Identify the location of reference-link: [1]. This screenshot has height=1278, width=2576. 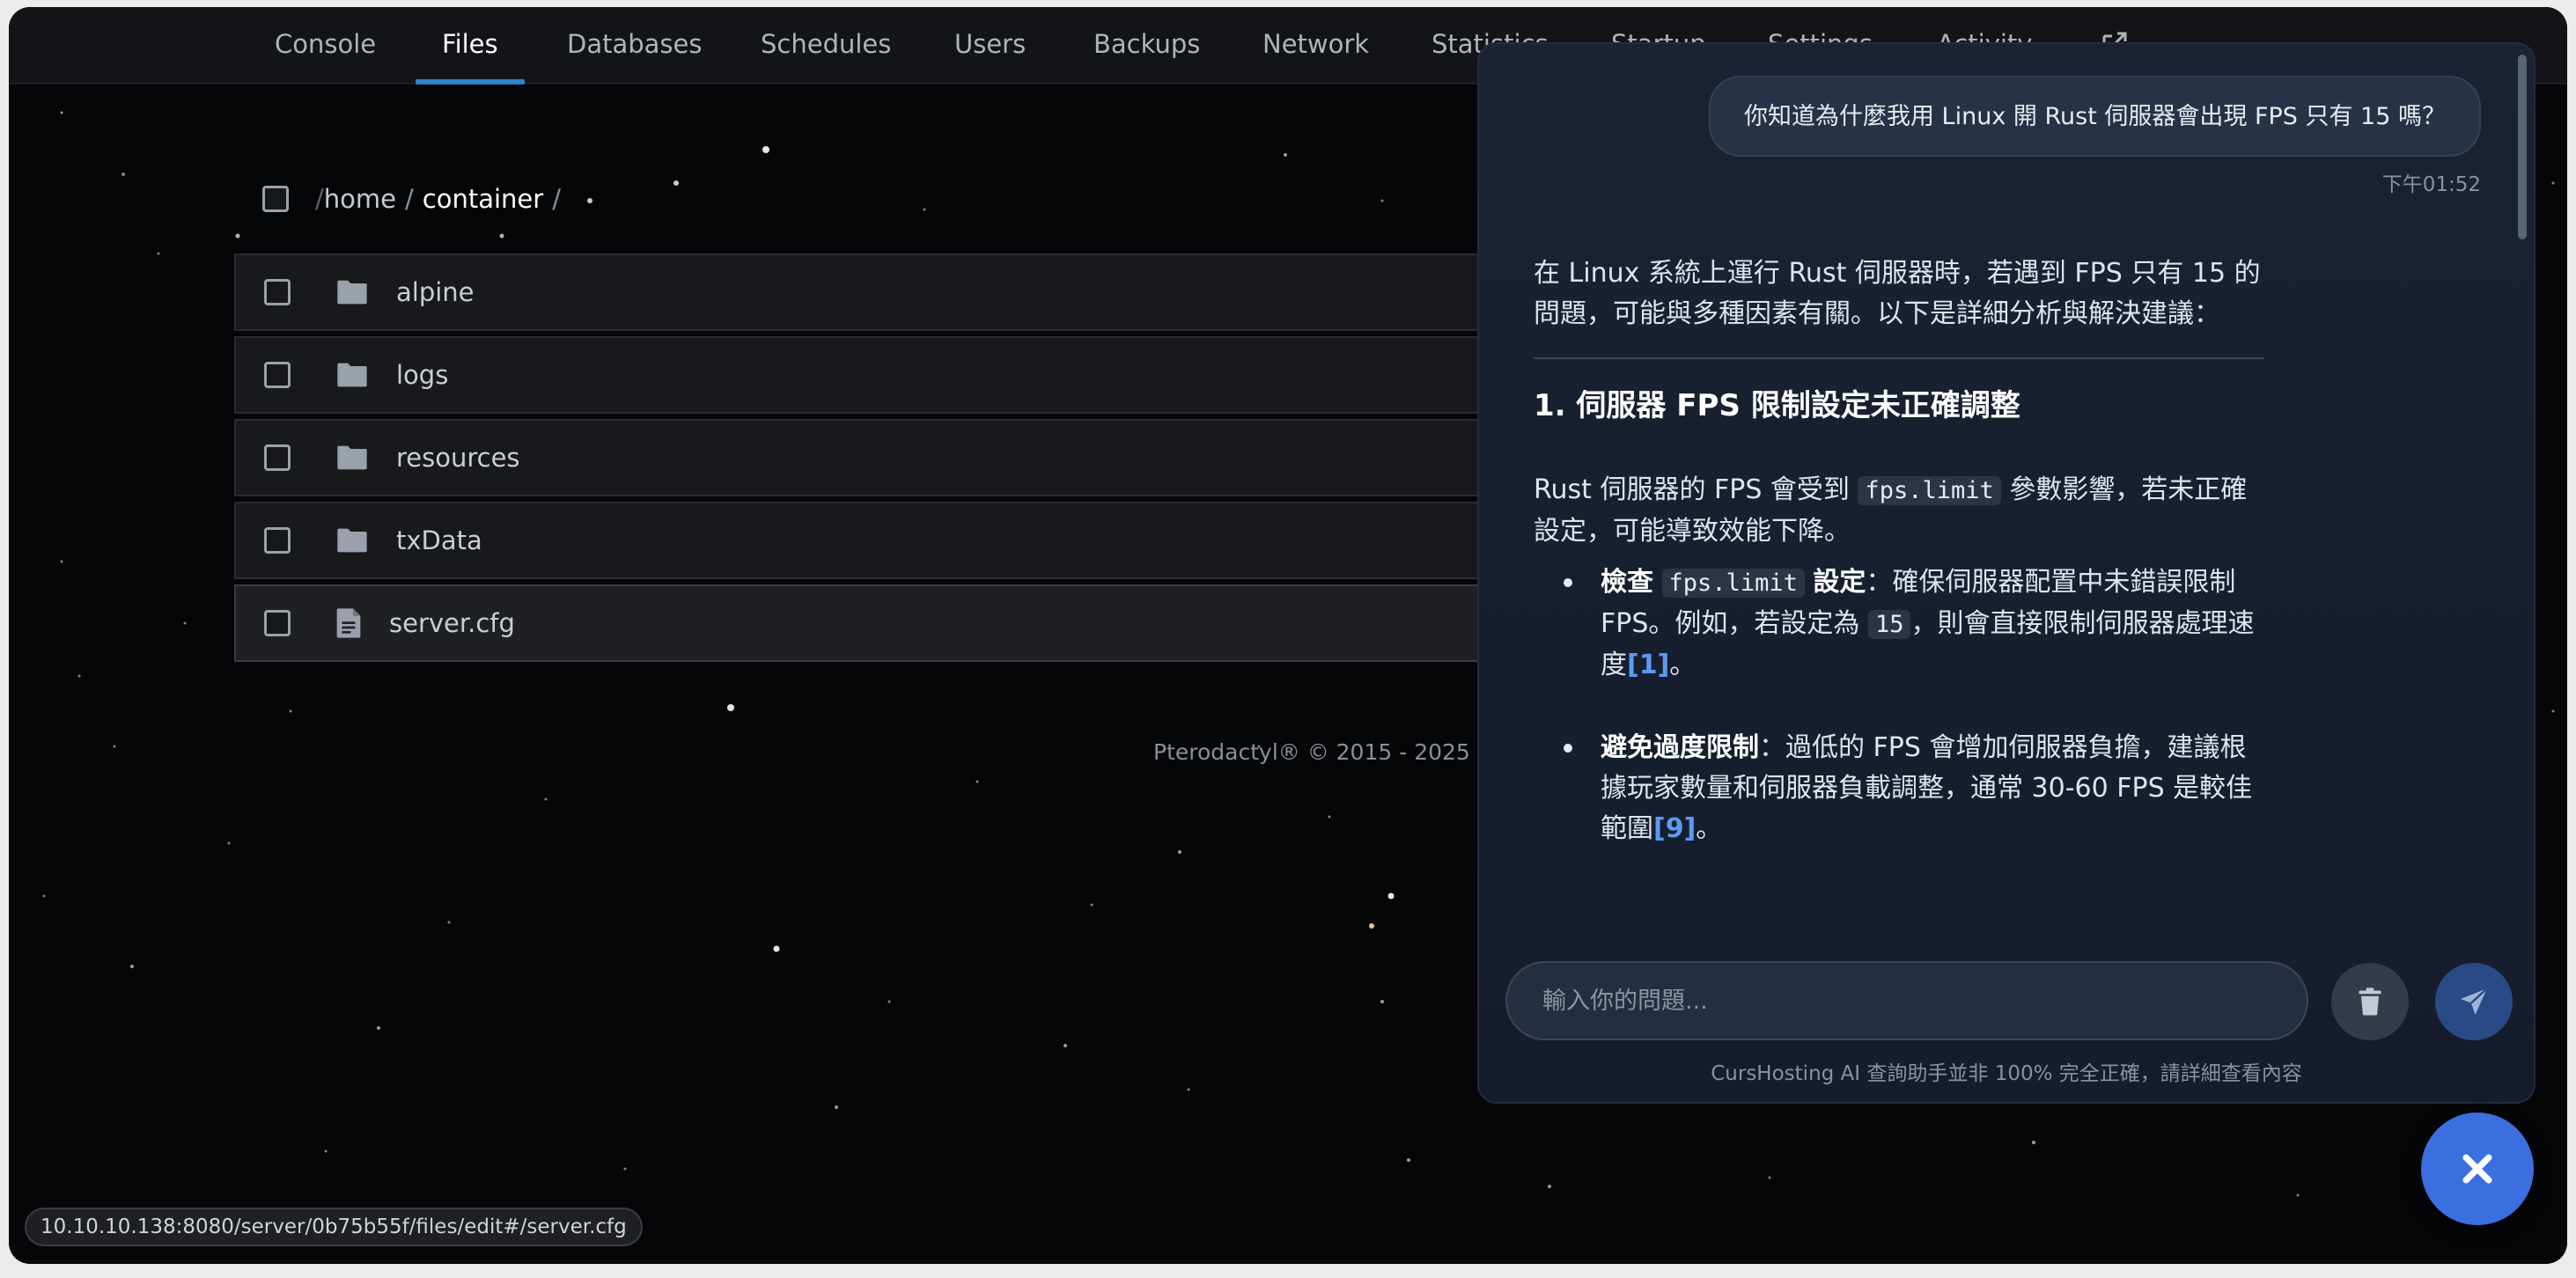
(1648, 665).